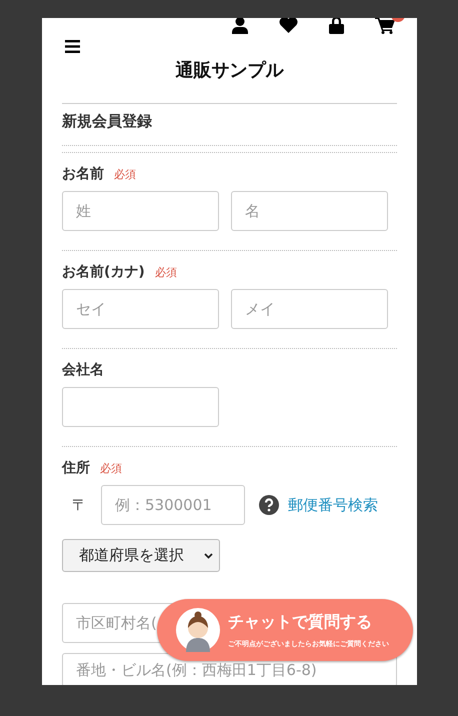 This screenshot has height=716, width=458. Describe the element at coordinates (173, 505) in the screenshot. I see `postal-code-input: 例：5300001` at that location.